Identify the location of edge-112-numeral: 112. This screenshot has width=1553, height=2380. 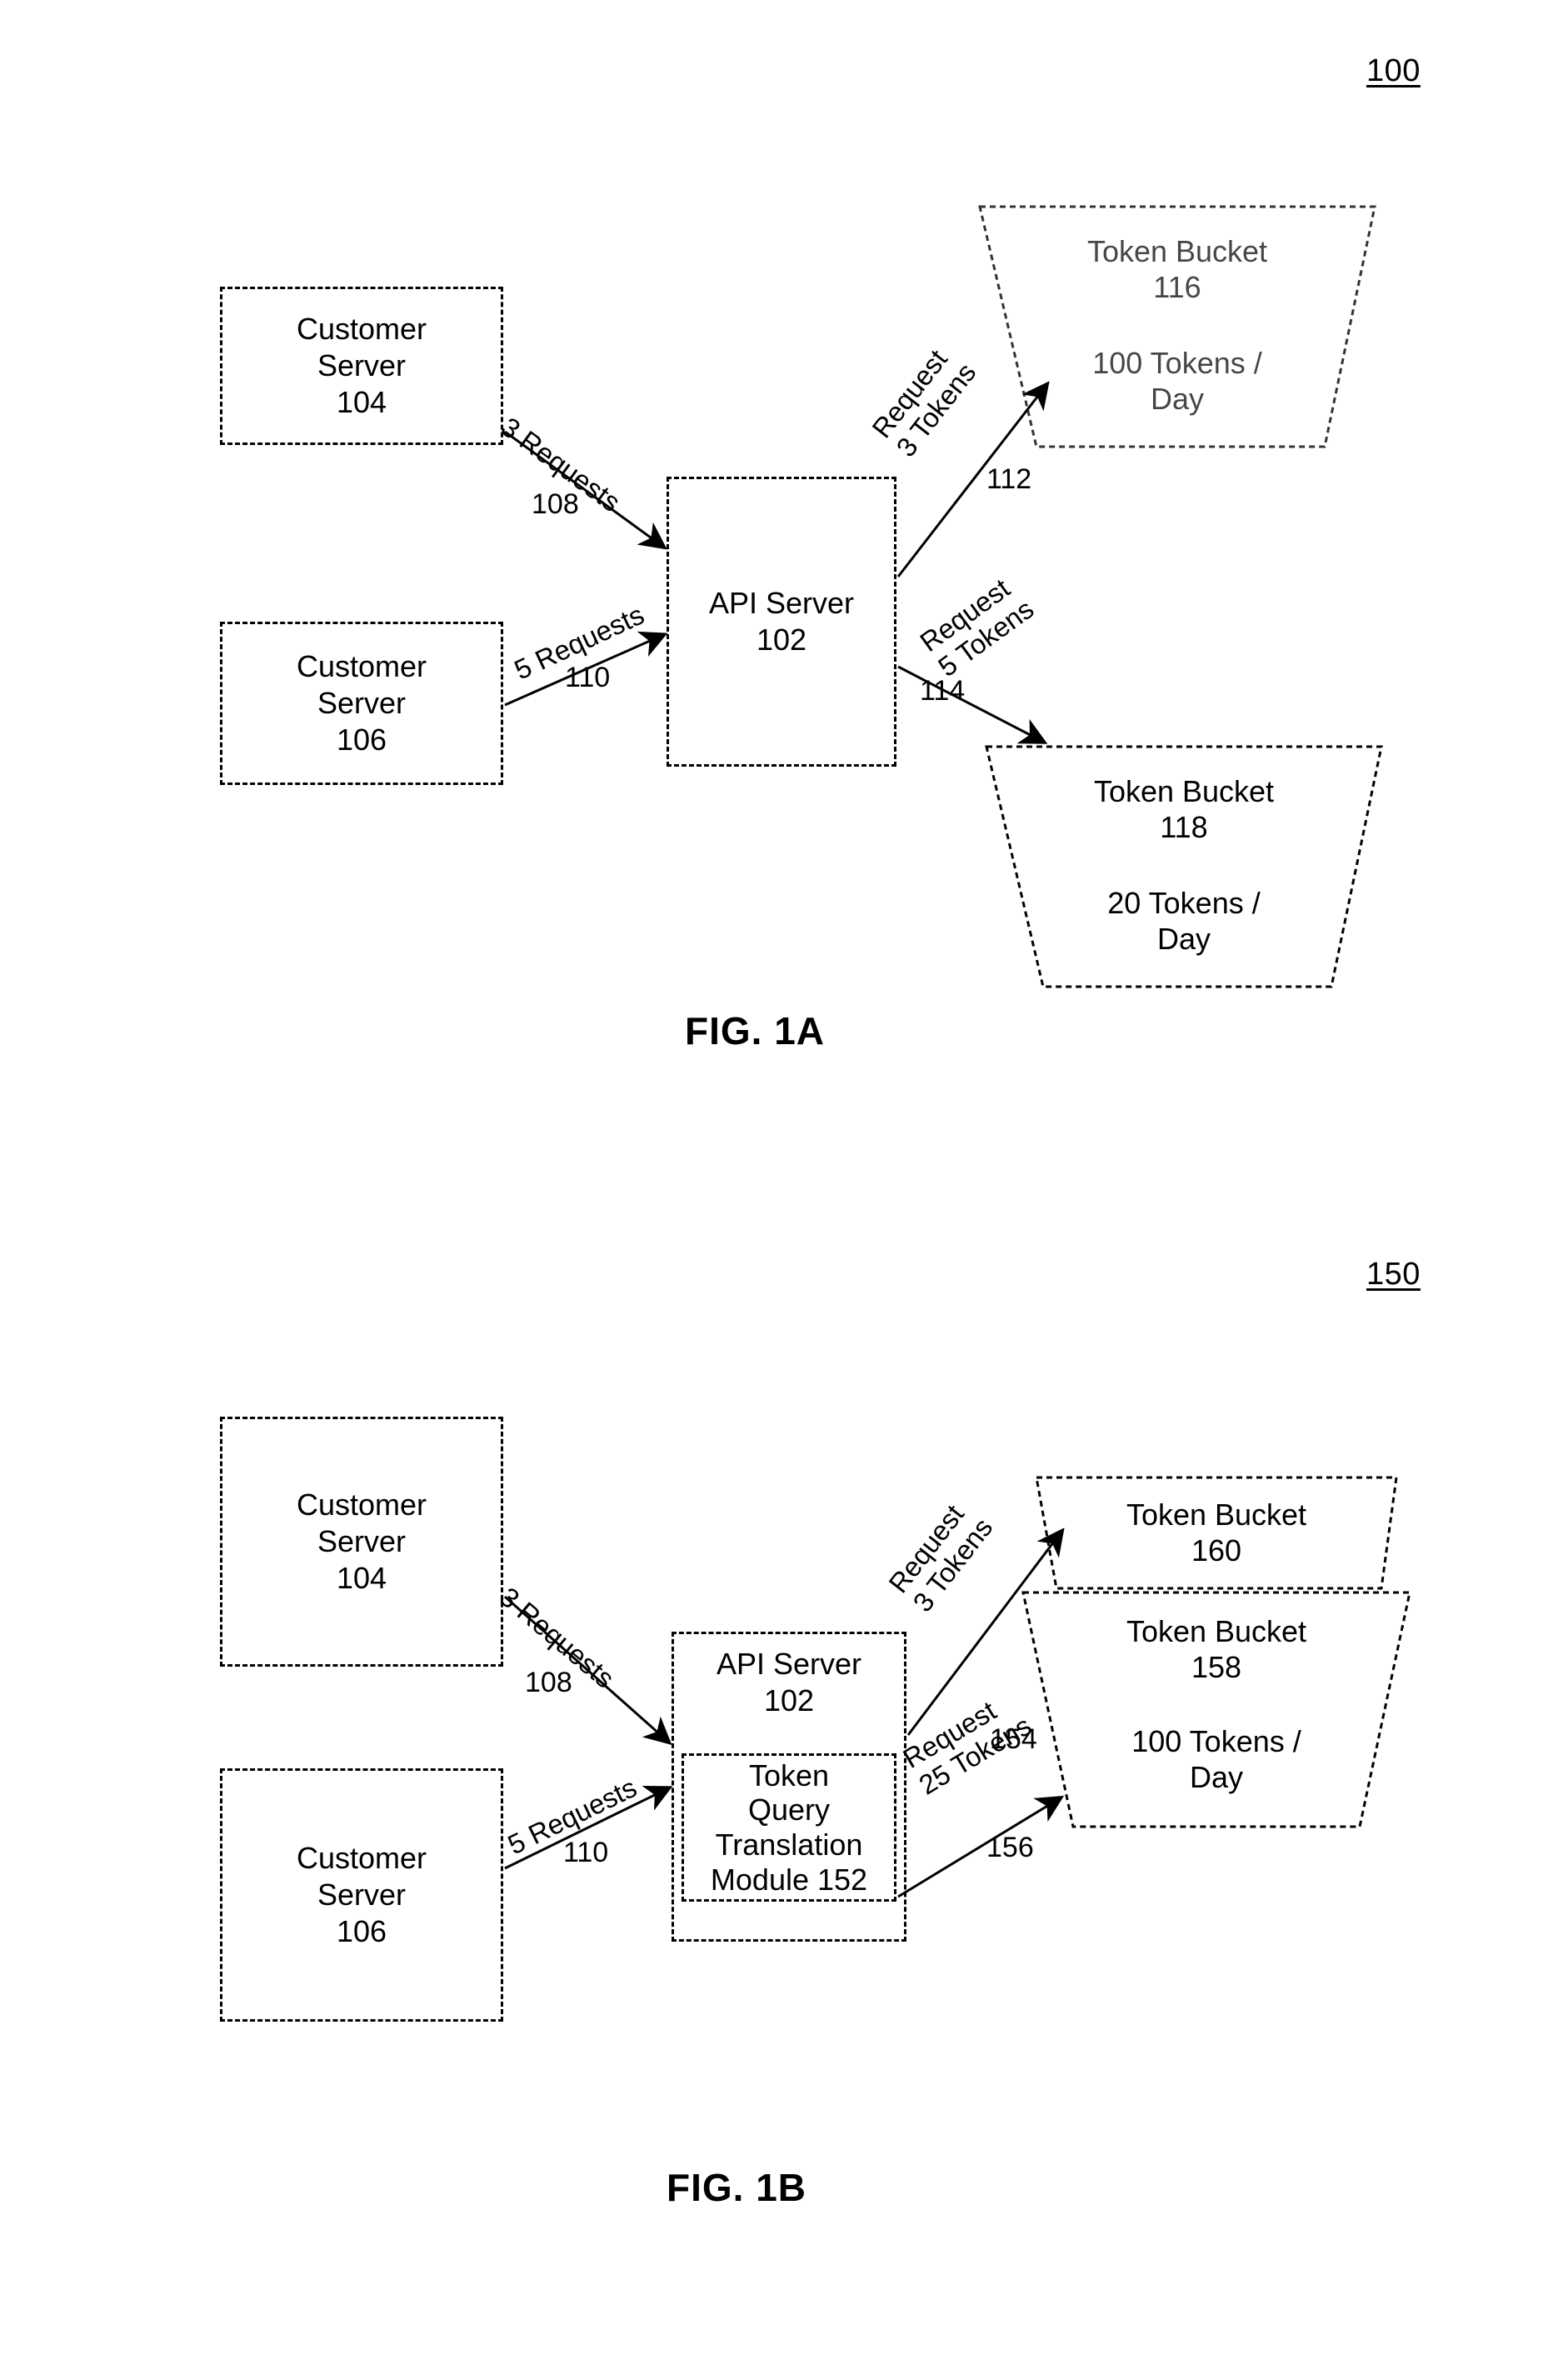
(1009, 479).